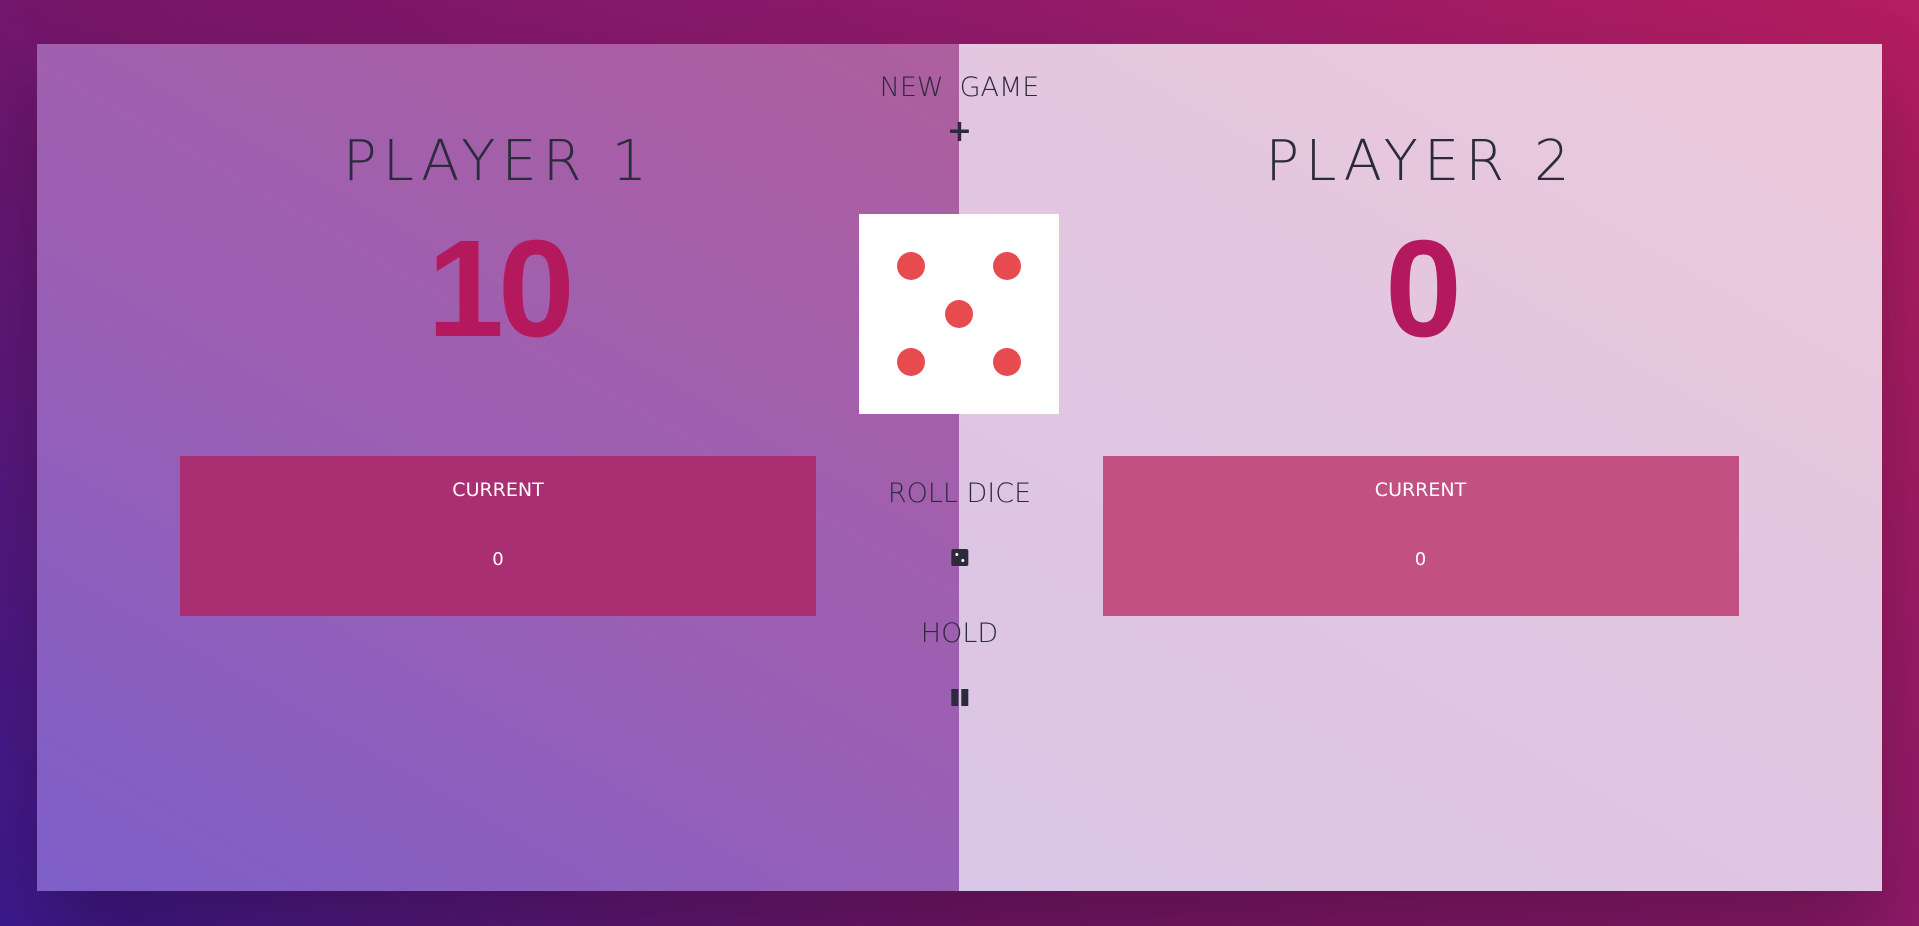 The height and width of the screenshot is (926, 1919). What do you see at coordinates (959, 557) in the screenshot?
I see `dice-icon` at bounding box center [959, 557].